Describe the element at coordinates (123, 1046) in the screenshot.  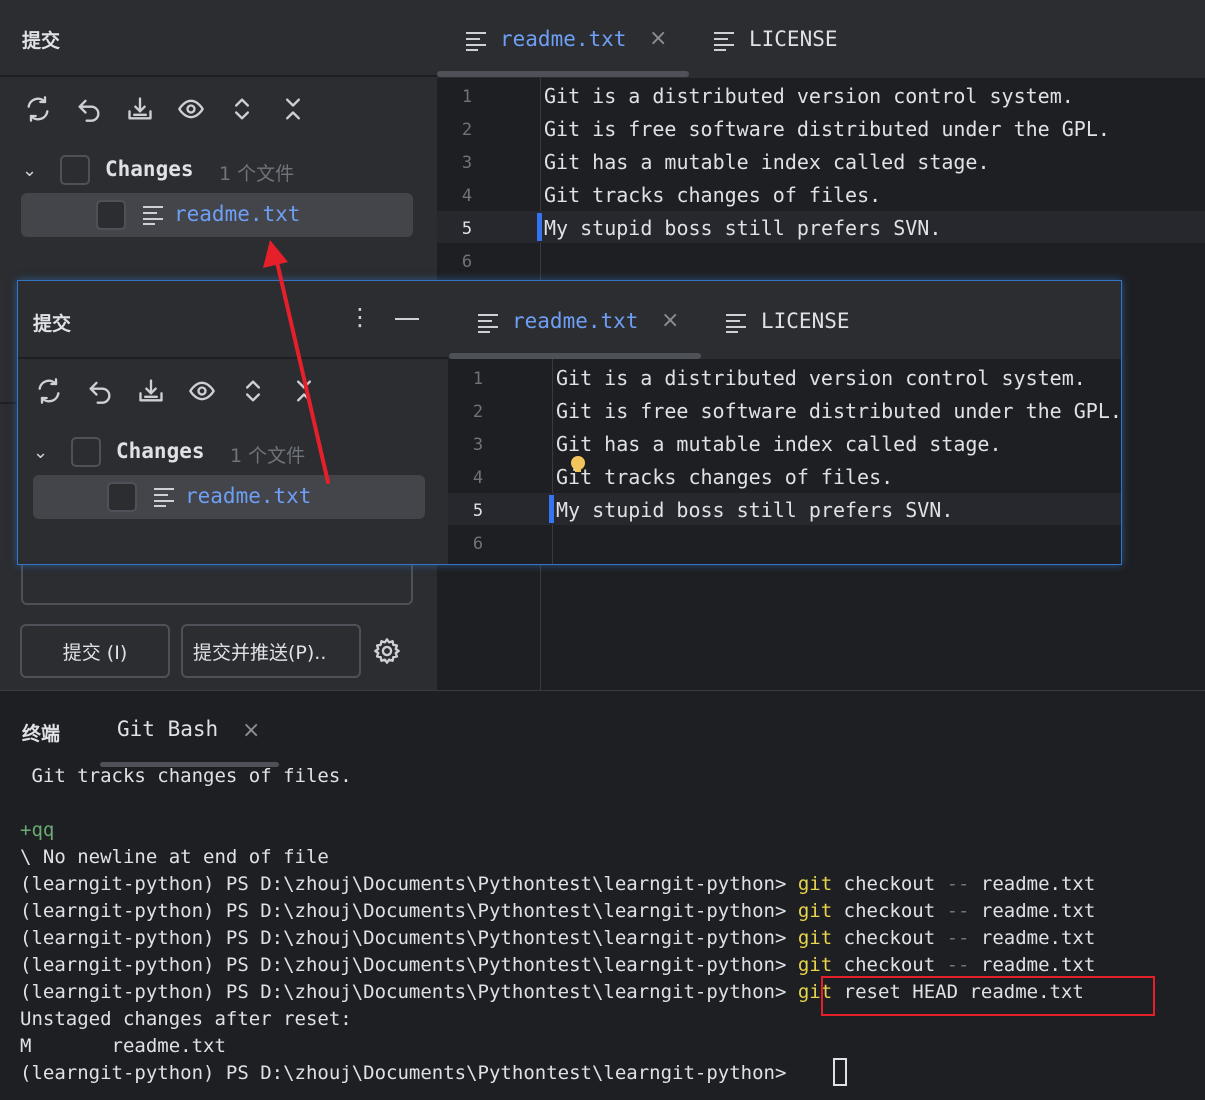
I see `terminal-line: M readme.txt` at that location.